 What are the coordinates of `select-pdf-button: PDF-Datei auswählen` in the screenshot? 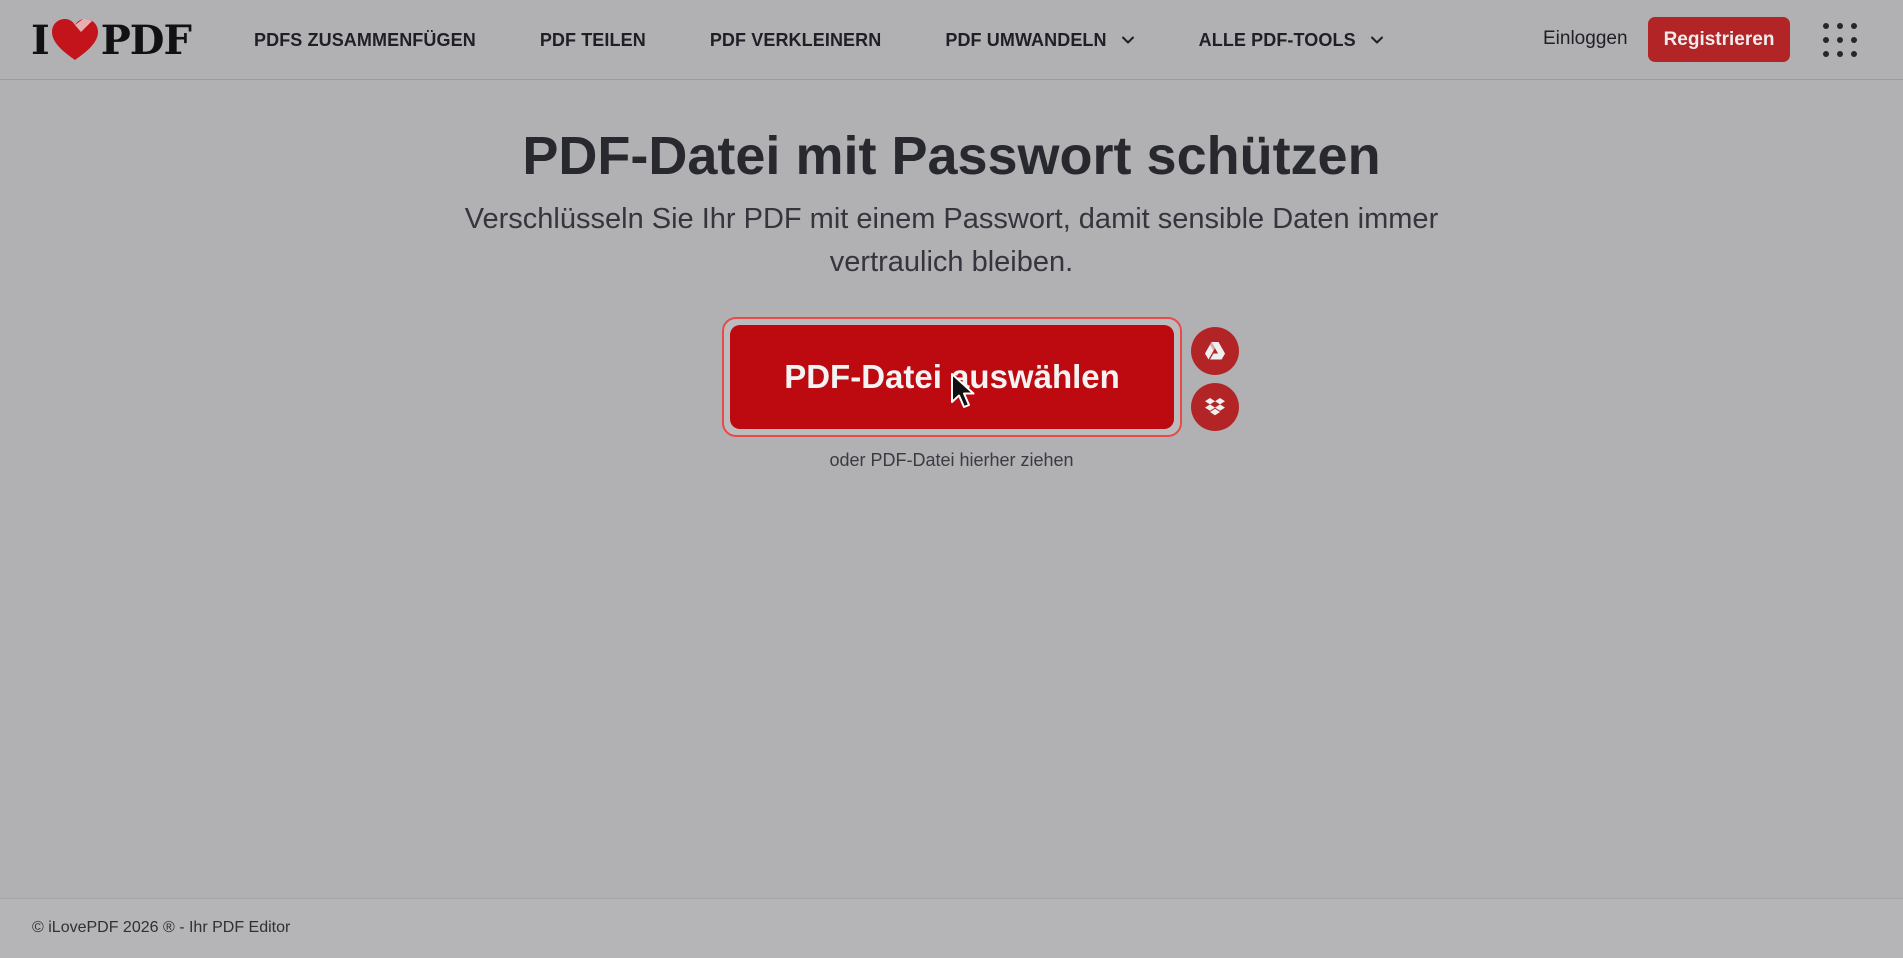 It's located at (952, 377).